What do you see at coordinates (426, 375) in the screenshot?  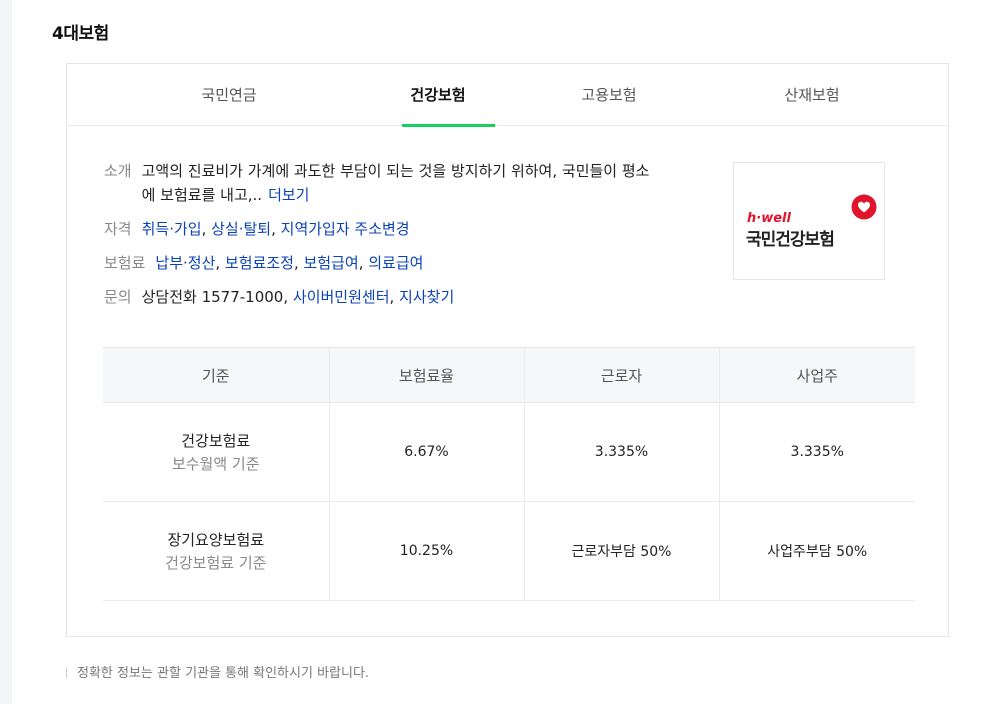 I see `col-rate: 보험료율` at bounding box center [426, 375].